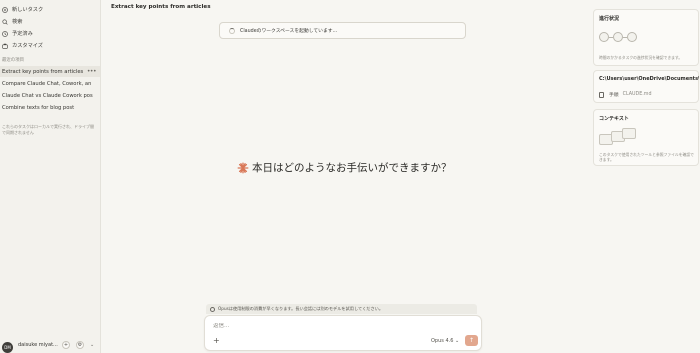 Image resolution: width=700 pixels, height=353 pixels. I want to click on task-item: Claude Chat vs Claude Cowork pos, so click(50, 95).